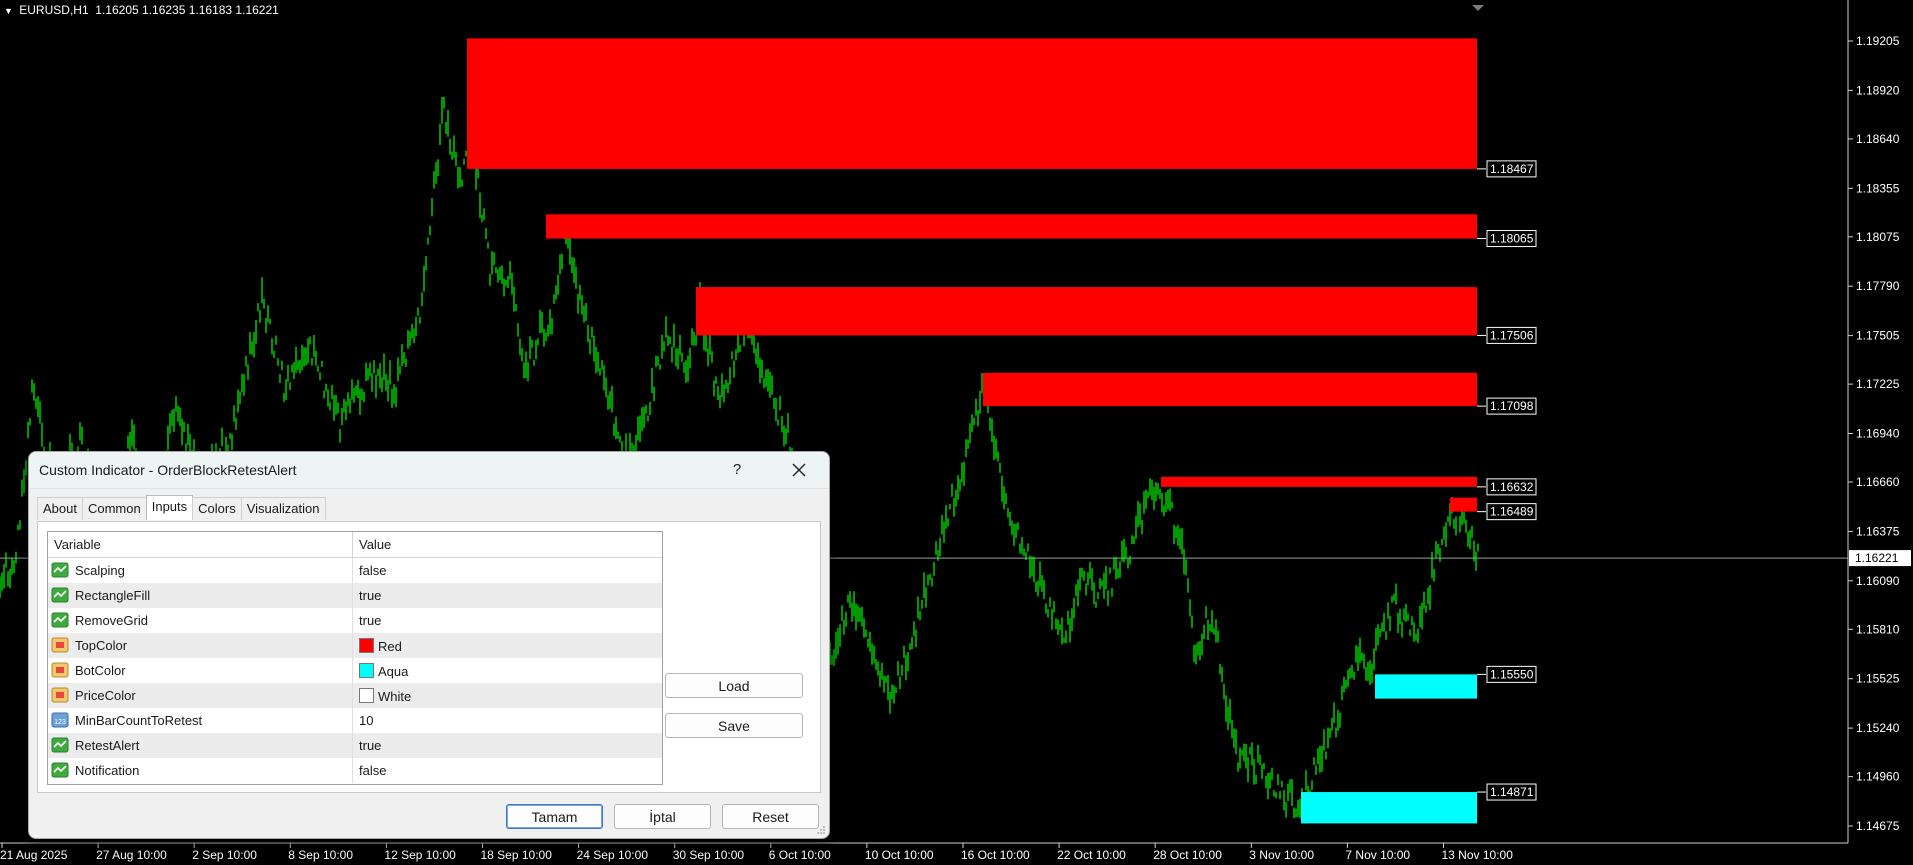  What do you see at coordinates (1878, 728) in the screenshot?
I see `price-tick-label: 1.15240` at bounding box center [1878, 728].